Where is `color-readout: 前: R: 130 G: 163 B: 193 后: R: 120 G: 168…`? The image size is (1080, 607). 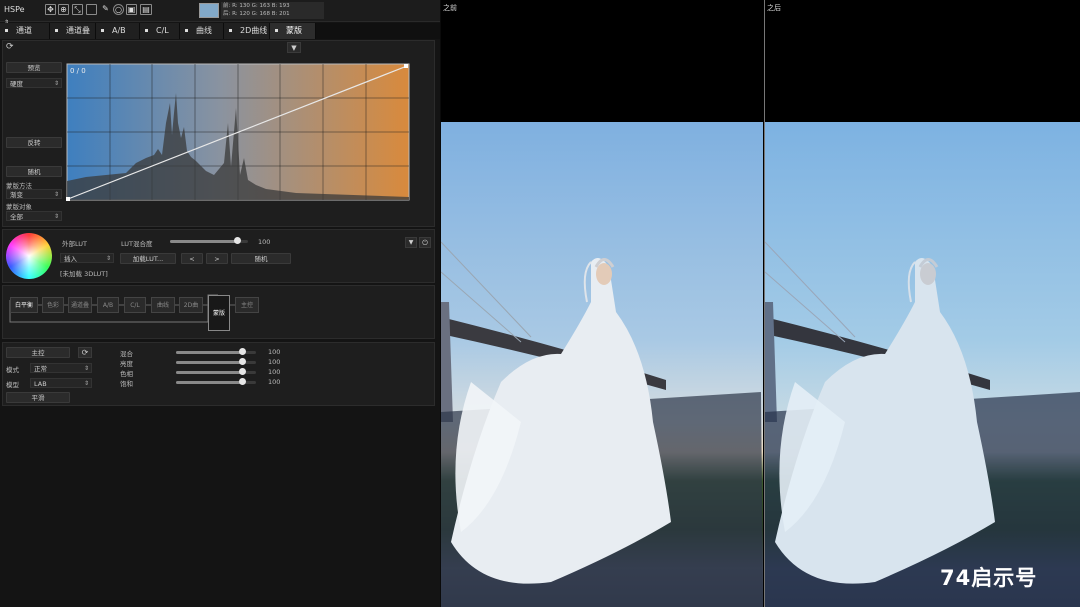
color-readout: 前: R: 130 G: 163 B: 193 后: R: 120 G: 168… is located at coordinates (272, 10).